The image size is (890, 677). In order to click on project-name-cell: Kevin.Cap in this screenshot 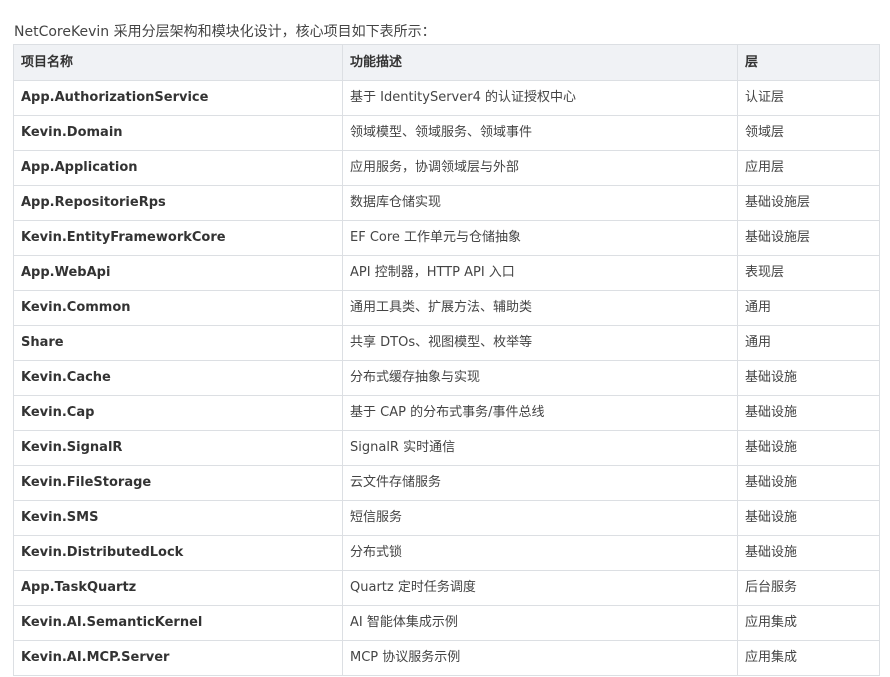, I will do `click(178, 413)`.